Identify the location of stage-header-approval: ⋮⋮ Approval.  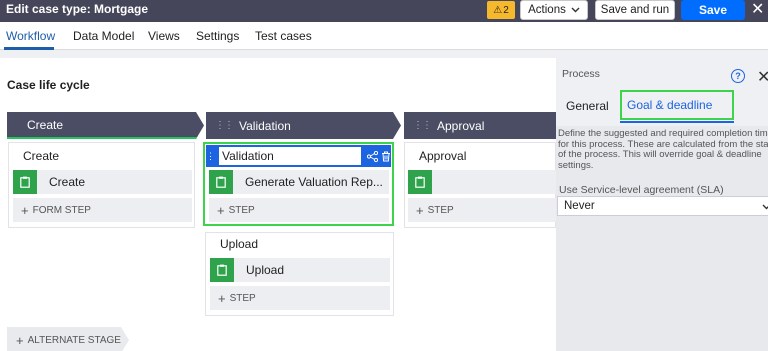
(484, 125).